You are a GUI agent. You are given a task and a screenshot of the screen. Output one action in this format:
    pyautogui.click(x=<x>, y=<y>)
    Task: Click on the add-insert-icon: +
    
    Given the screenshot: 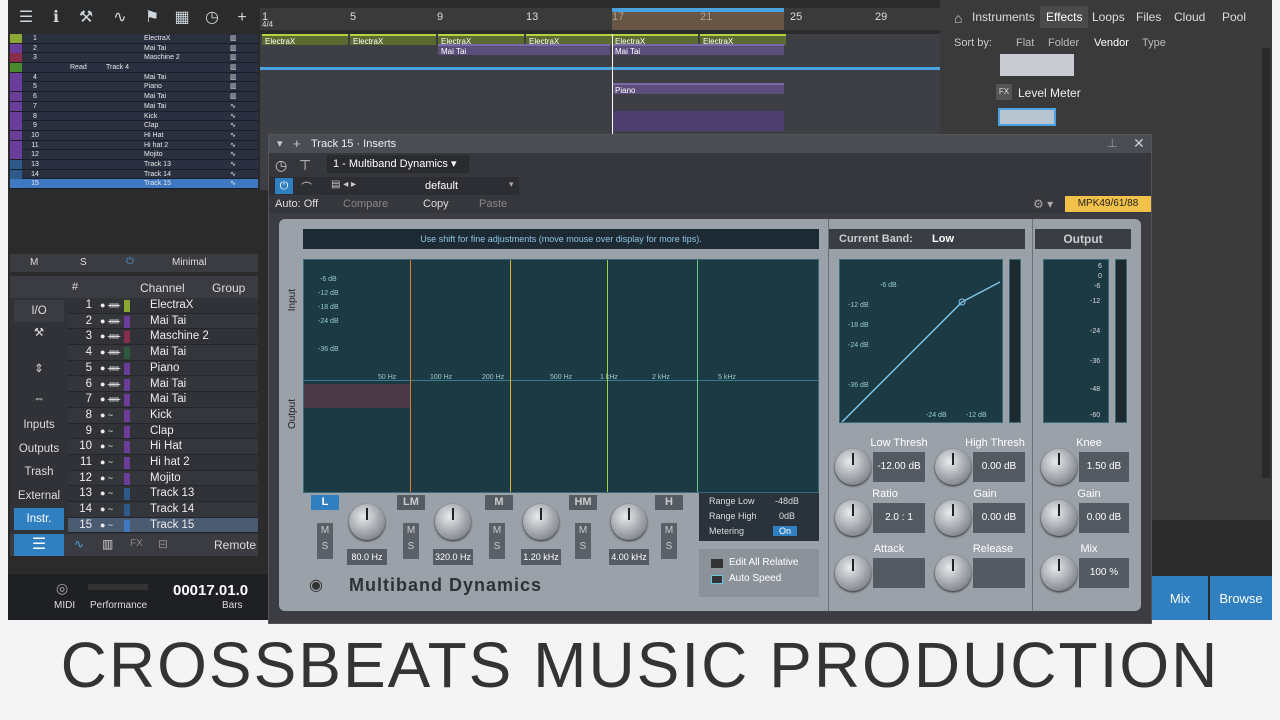 What is the action you would take?
    pyautogui.click(x=297, y=143)
    